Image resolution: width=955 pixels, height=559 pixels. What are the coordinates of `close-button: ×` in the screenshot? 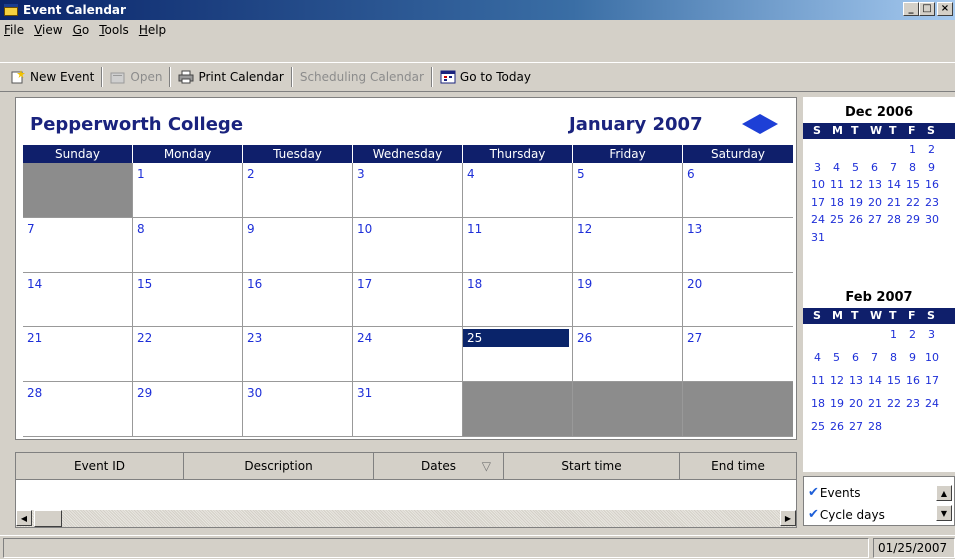 It's located at (945, 9).